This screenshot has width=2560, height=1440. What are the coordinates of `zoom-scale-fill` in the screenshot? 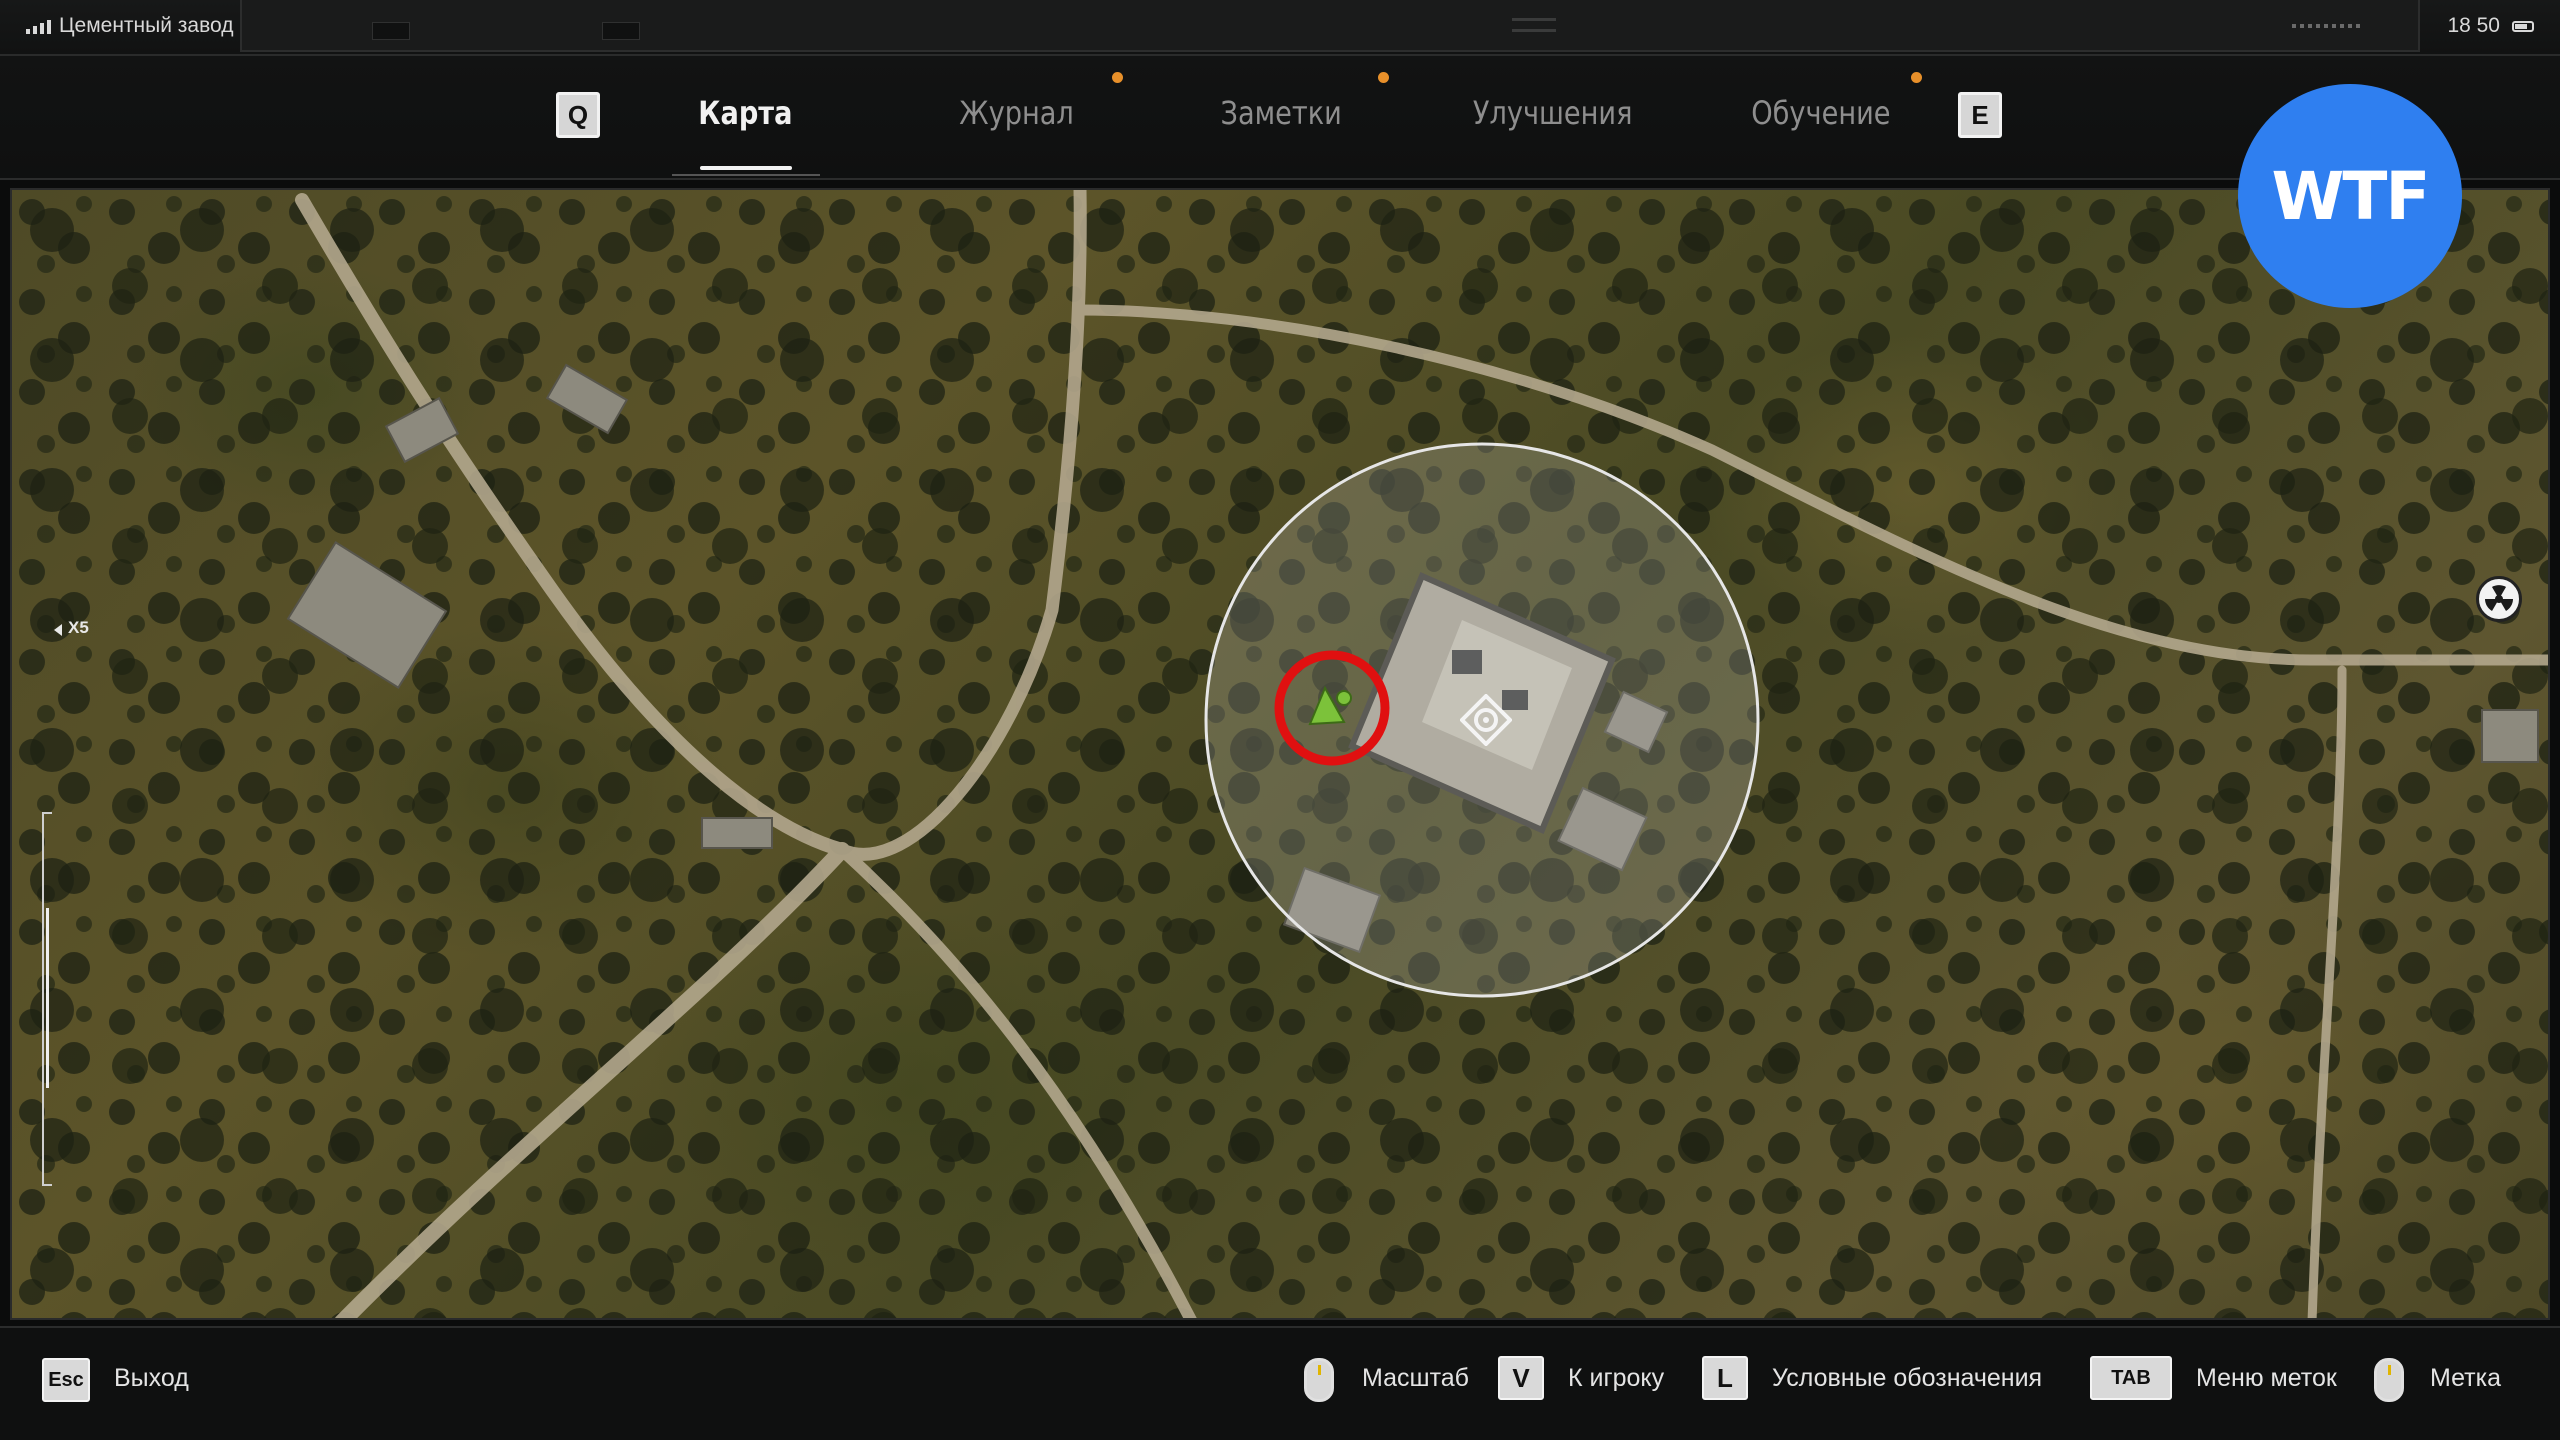 It's located at (47, 998).